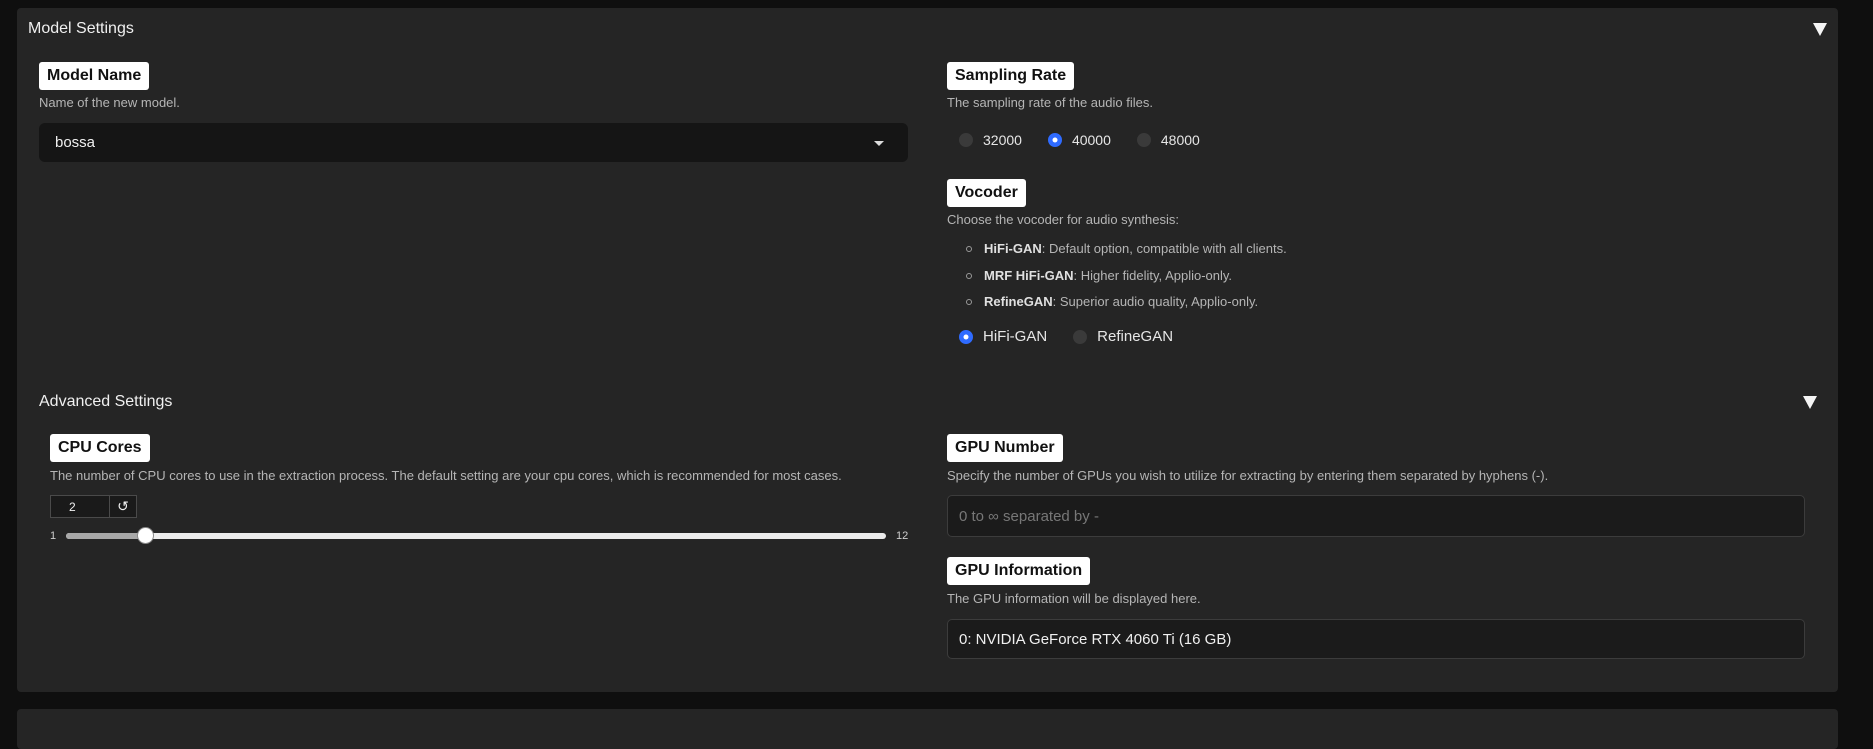 The width and height of the screenshot is (1873, 749). Describe the element at coordinates (1011, 76) in the screenshot. I see `sampling-rate-label: Sampling Rate` at that location.